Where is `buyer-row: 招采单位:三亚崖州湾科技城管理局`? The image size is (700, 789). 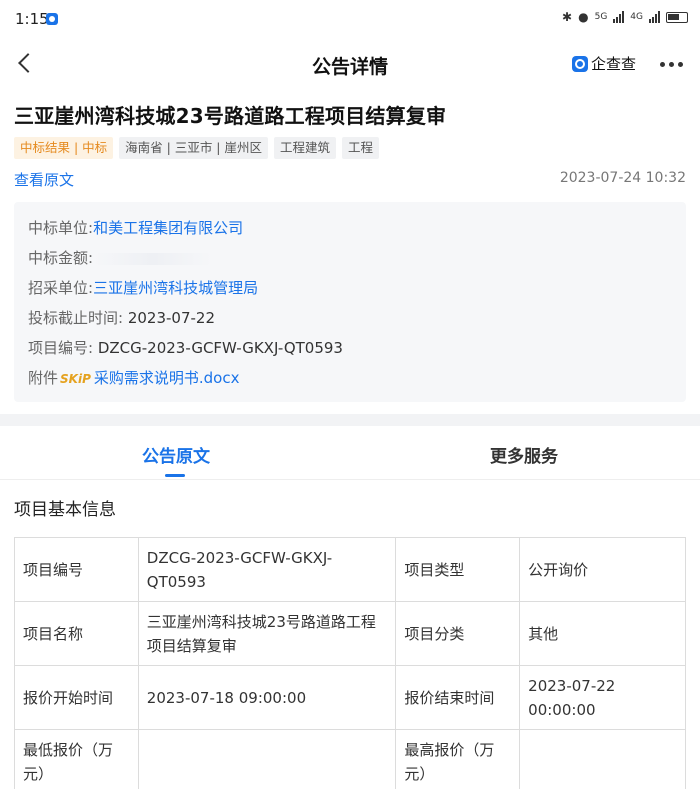
buyer-row: 招采单位:三亚崖州湾科技城管理局 is located at coordinates (143, 287).